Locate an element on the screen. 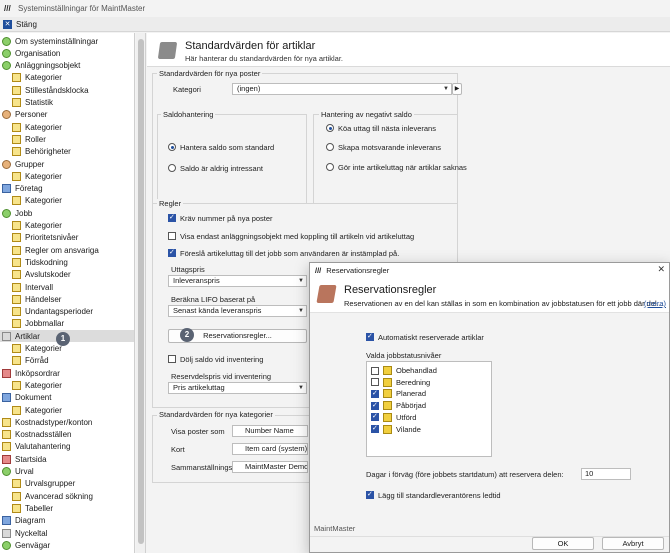  tree-item: Urvalsgrupper is located at coordinates (67, 484).